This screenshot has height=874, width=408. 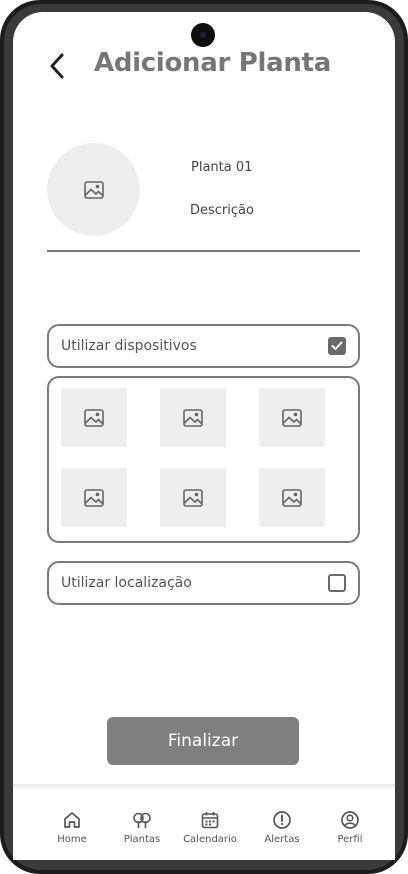 What do you see at coordinates (203, 459) in the screenshot?
I see `device-grid` at bounding box center [203, 459].